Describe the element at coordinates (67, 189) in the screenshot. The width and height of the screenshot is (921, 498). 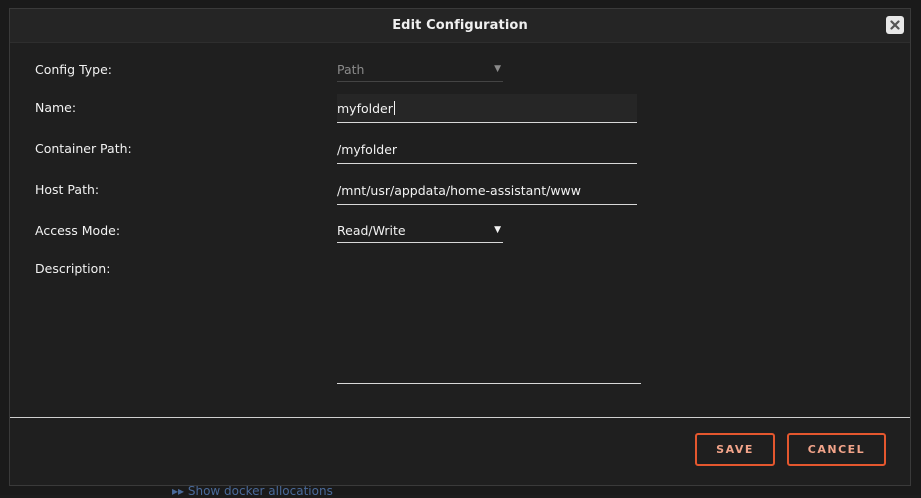
I see `host-path-label: Host Path:` at that location.